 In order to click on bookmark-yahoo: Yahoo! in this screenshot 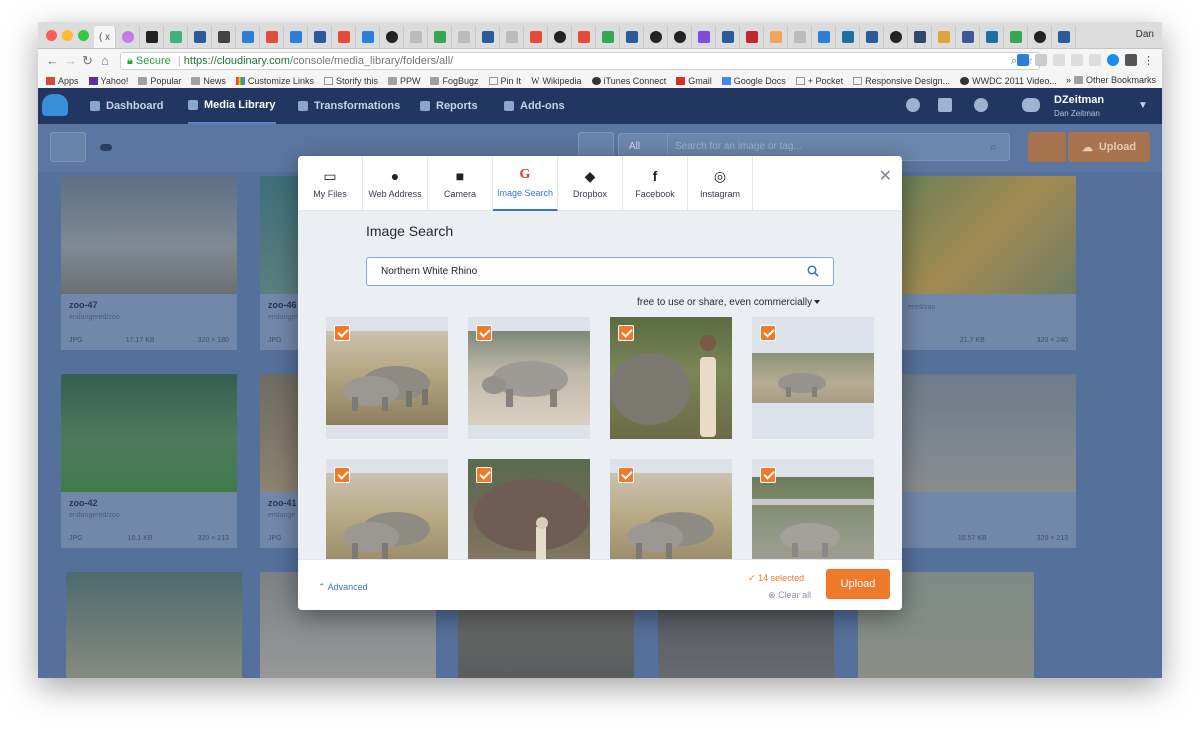, I will do `click(108, 81)`.